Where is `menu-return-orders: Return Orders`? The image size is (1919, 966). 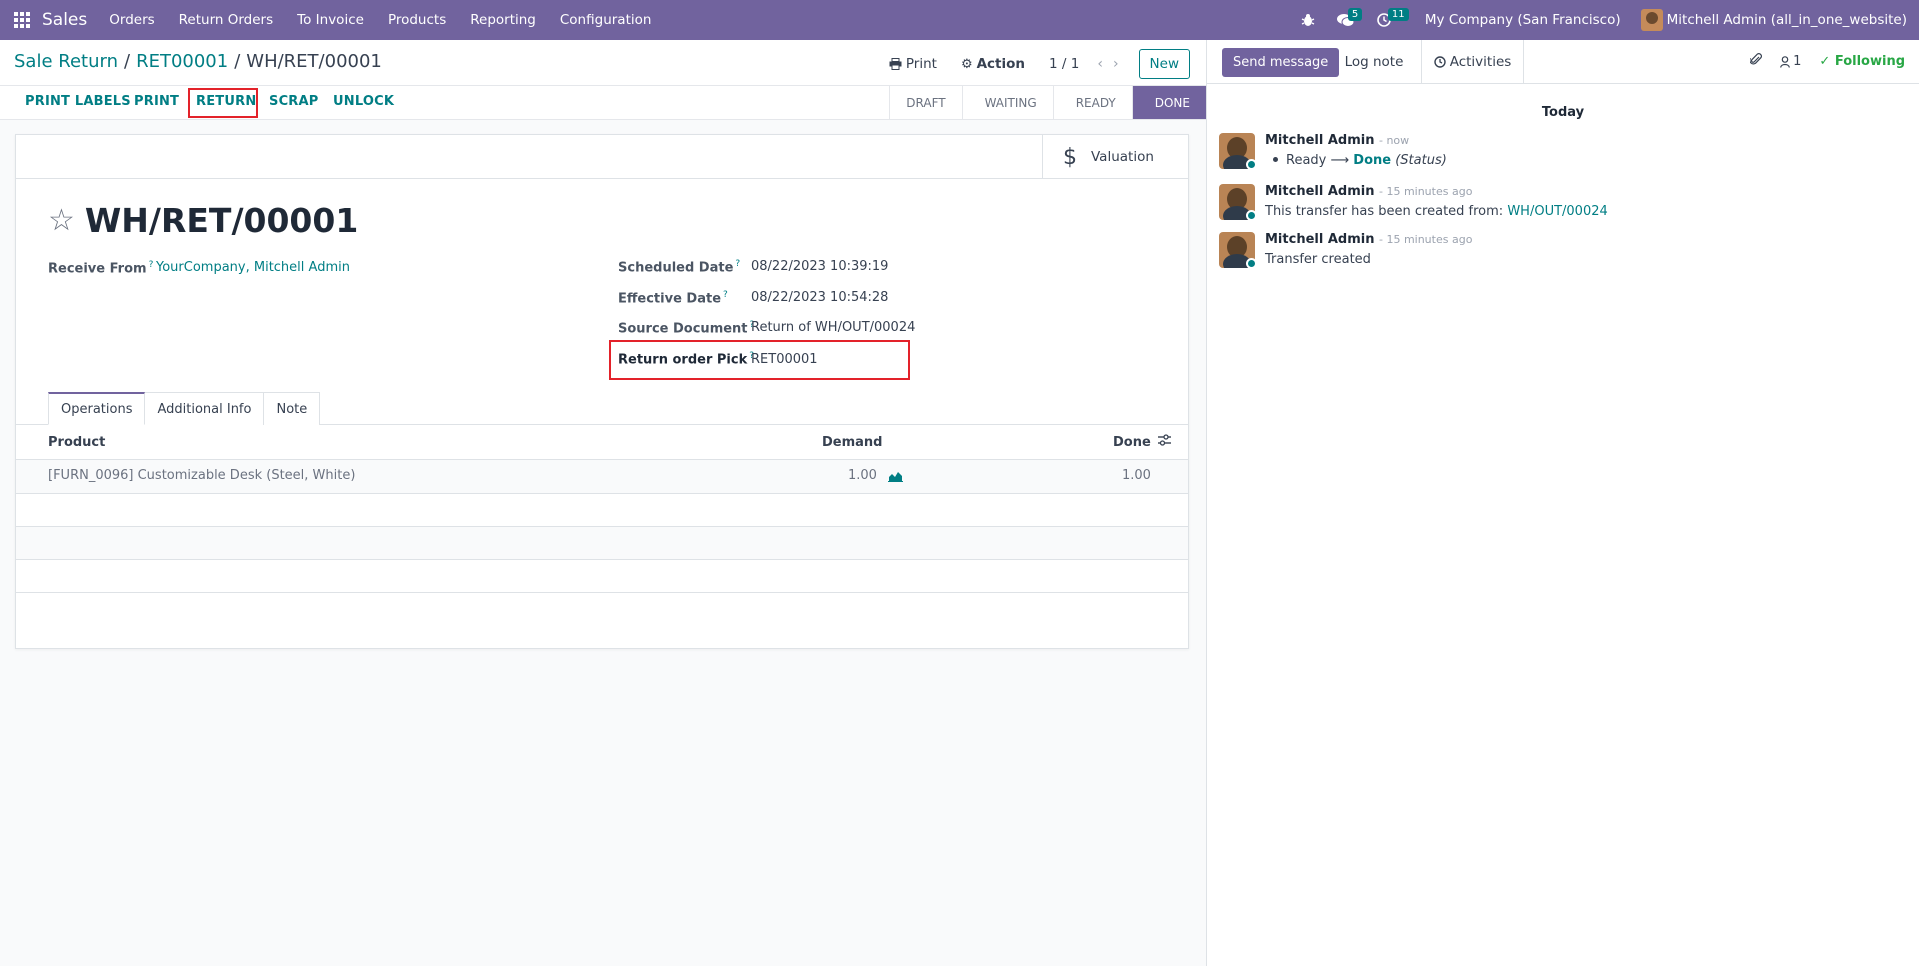
menu-return-orders: Return Orders is located at coordinates (226, 20).